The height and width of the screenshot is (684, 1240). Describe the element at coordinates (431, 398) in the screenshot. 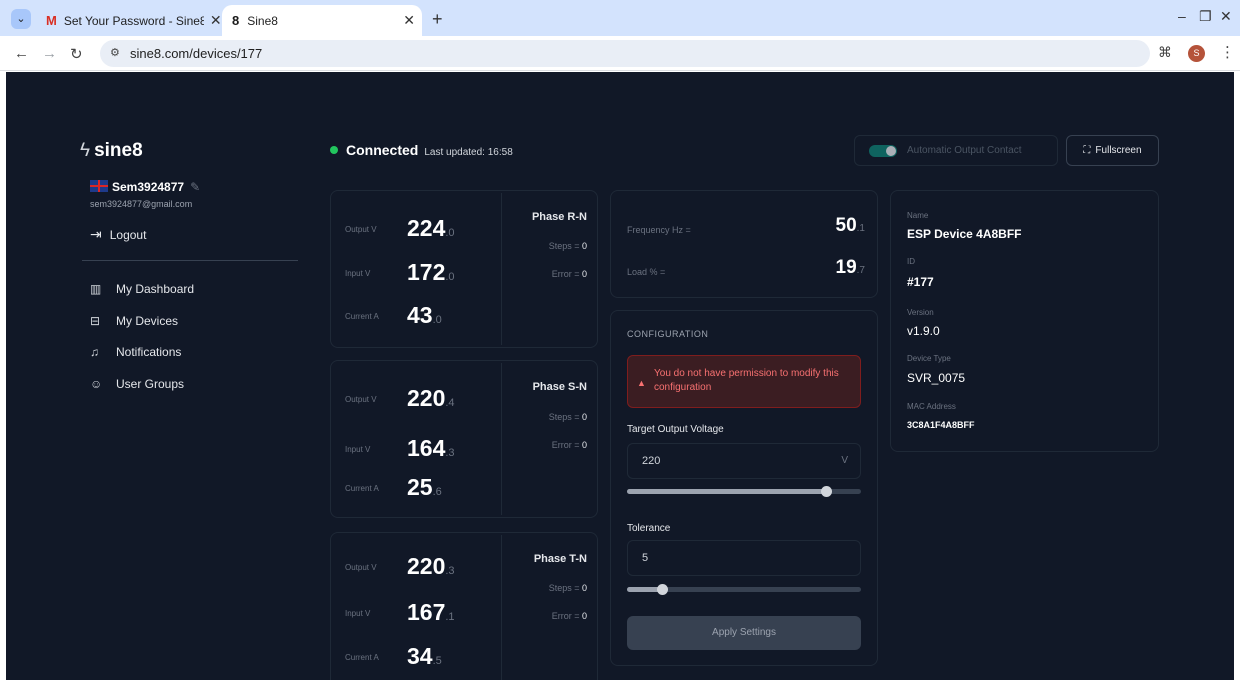

I see `metric-value: 220.4` at that location.